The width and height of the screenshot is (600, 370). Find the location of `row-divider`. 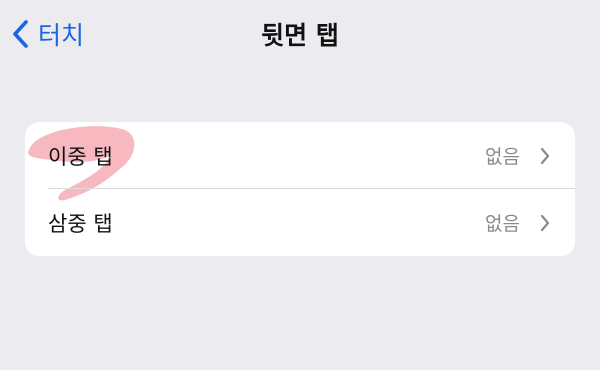

row-divider is located at coordinates (311, 188).